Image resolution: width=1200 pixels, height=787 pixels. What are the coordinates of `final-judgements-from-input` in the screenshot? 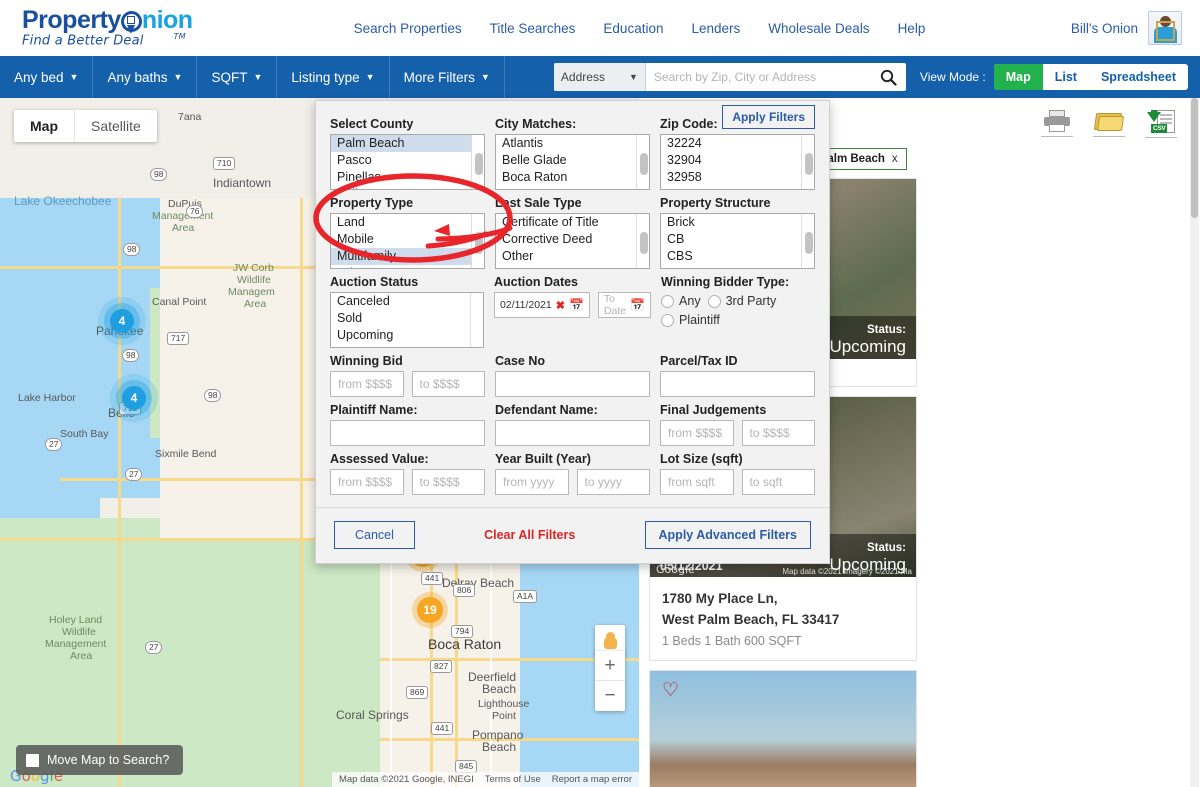 It's located at (697, 433).